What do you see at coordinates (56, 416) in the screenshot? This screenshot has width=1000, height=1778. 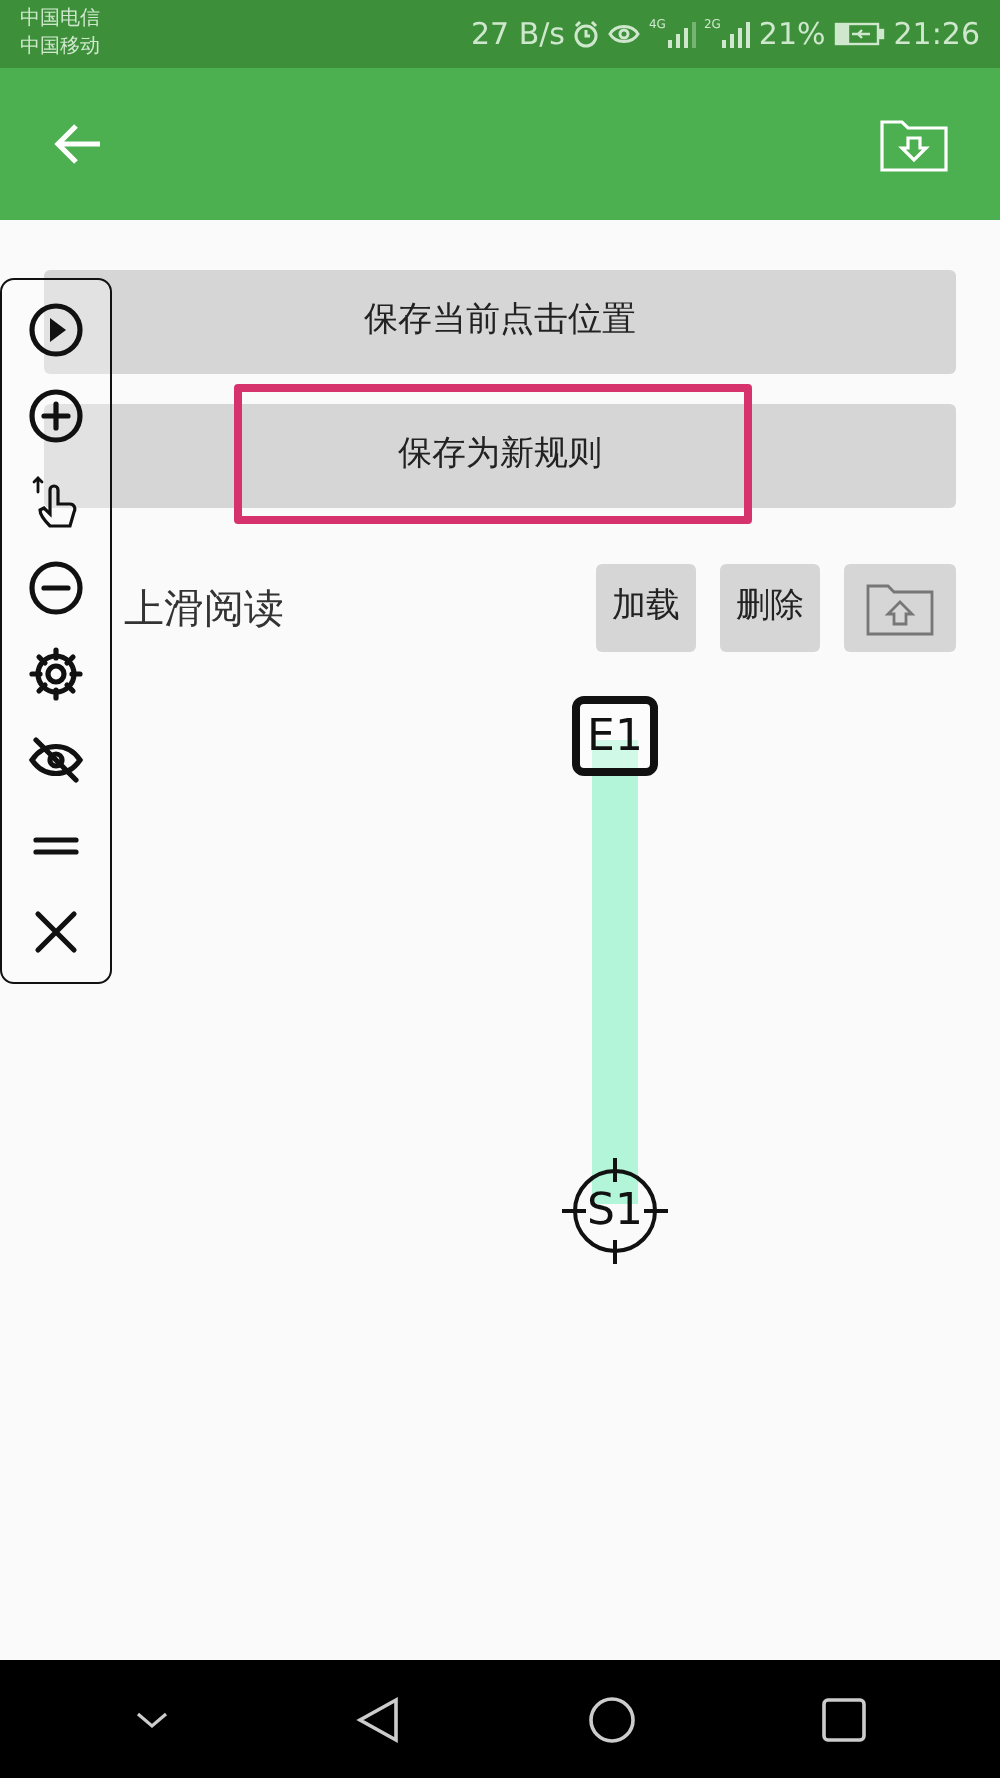 I see `zoom-in-icon` at bounding box center [56, 416].